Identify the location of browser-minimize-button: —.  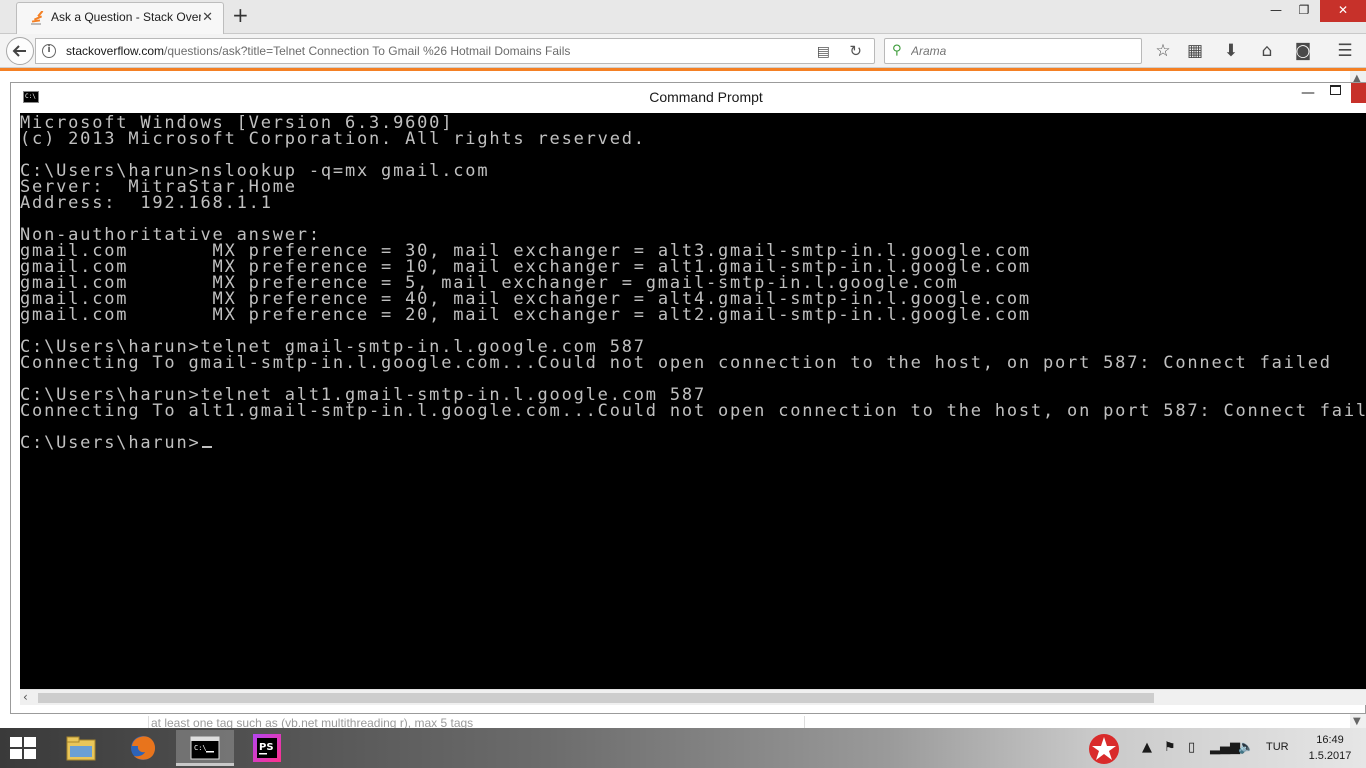
(1276, 11).